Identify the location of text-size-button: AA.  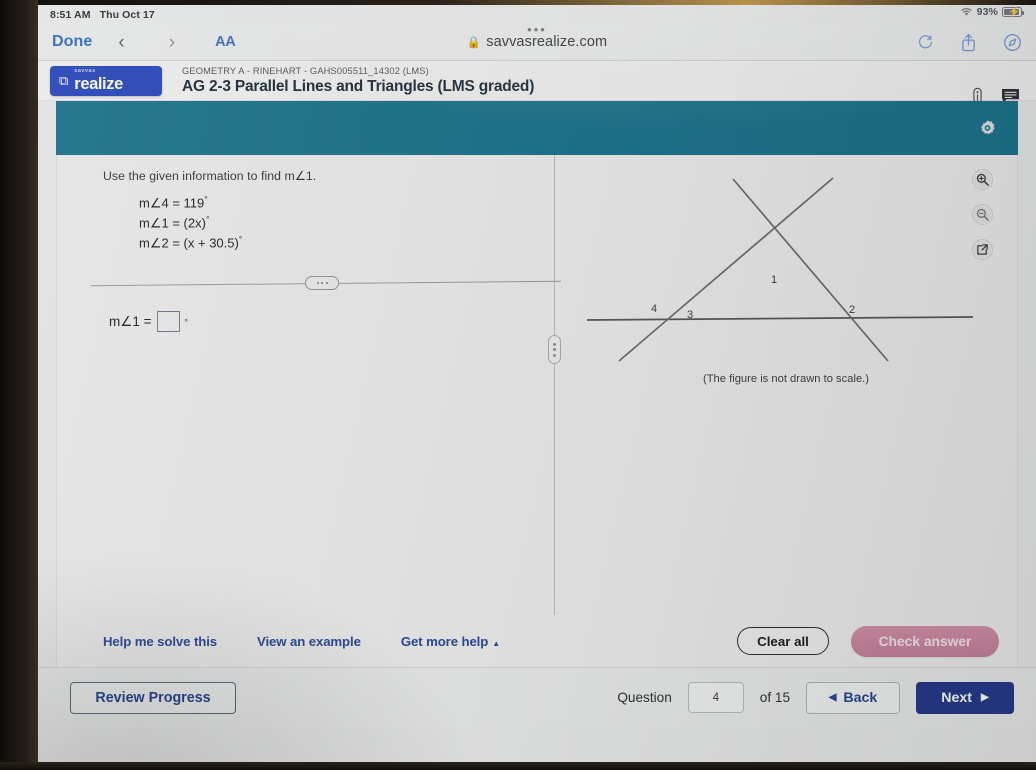
(225, 42).